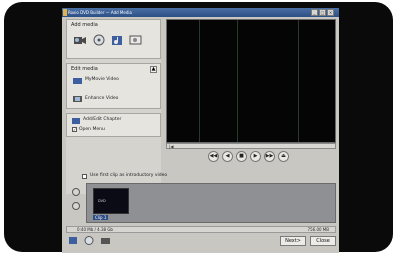 The height and width of the screenshot is (254, 397). I want to click on play-button: ▶, so click(255, 156).